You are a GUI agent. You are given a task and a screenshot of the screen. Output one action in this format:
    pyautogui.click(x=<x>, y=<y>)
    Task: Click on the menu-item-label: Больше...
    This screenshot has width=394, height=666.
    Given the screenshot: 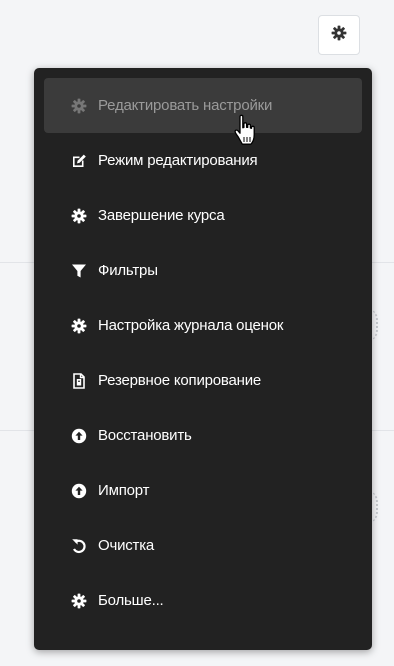 What is the action you would take?
    pyautogui.click(x=131, y=600)
    